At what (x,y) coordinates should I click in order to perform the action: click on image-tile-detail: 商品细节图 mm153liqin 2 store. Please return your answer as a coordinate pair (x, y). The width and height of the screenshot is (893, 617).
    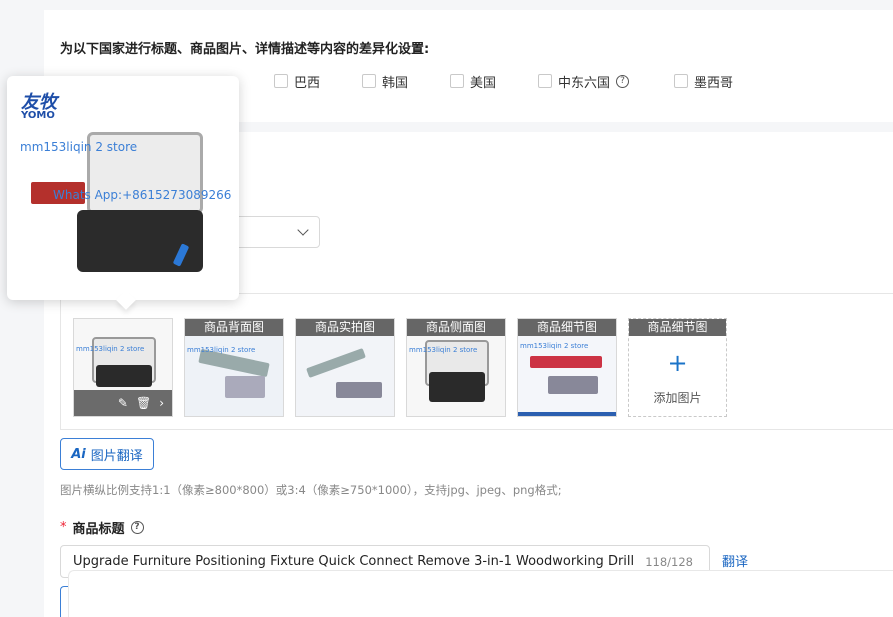
    Looking at the image, I should click on (567, 367).